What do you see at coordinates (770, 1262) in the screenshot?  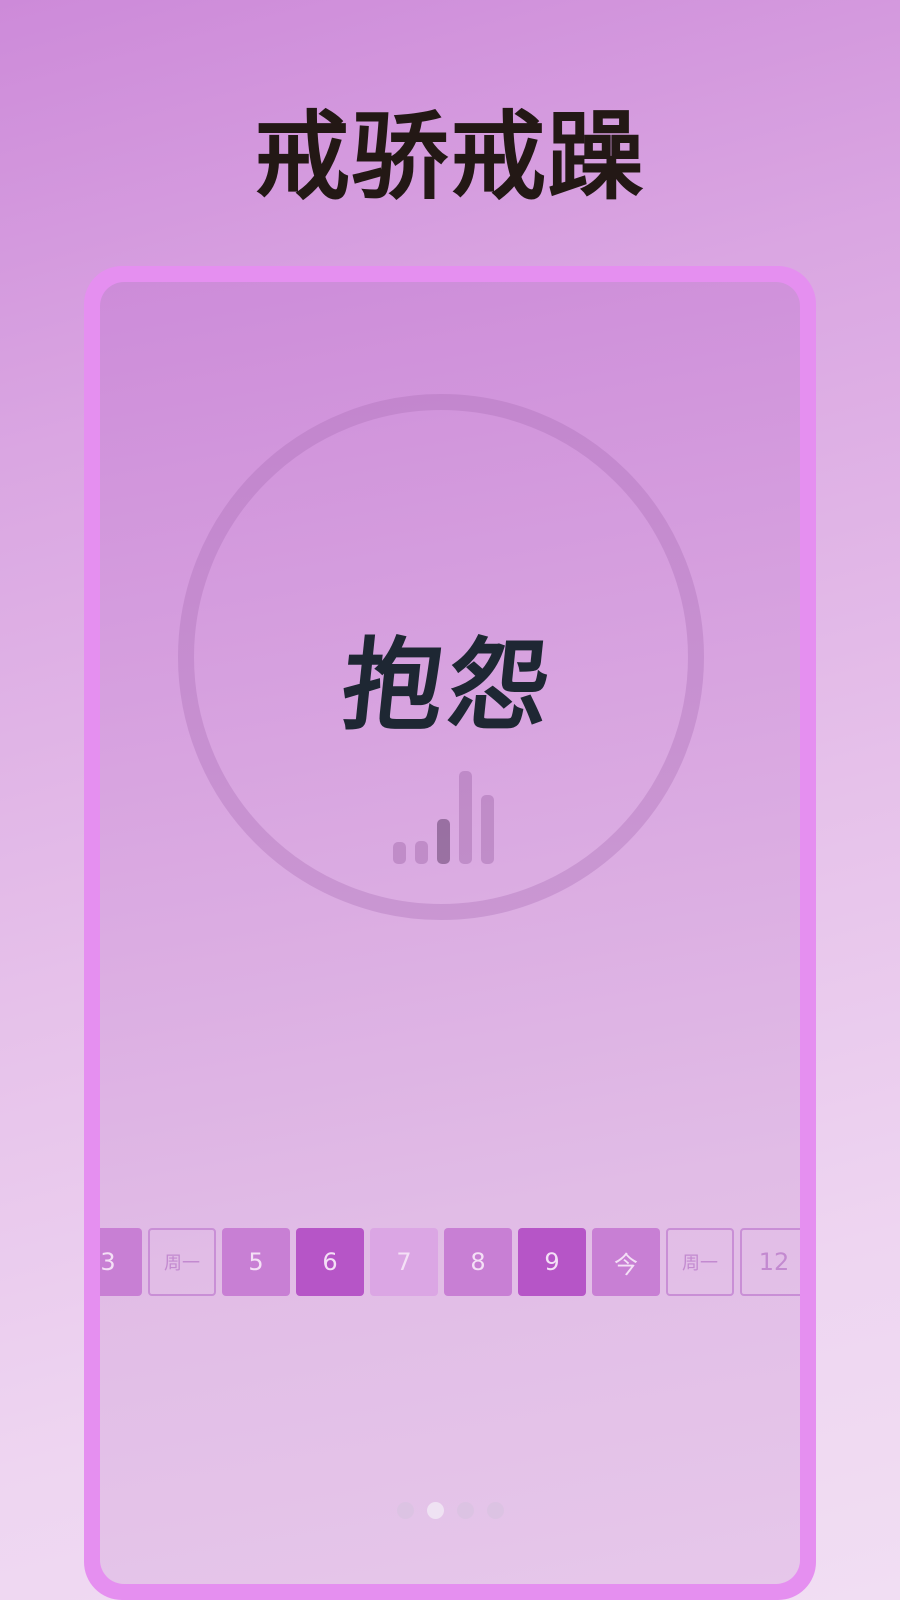 I see `day-cell-9: 12` at bounding box center [770, 1262].